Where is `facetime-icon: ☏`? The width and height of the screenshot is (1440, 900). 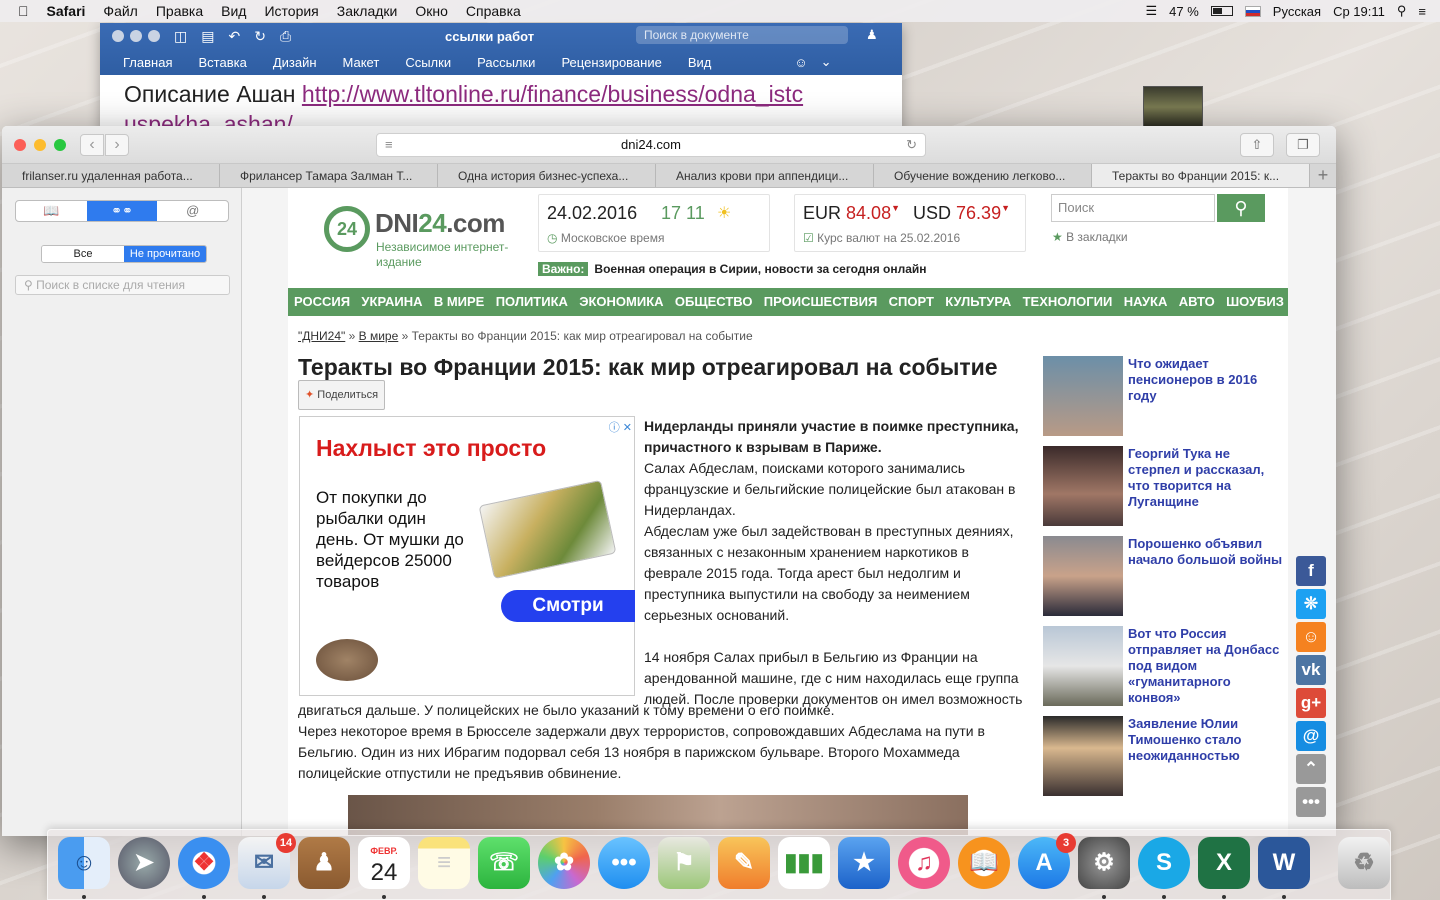
facetime-icon: ☏ is located at coordinates (504, 863).